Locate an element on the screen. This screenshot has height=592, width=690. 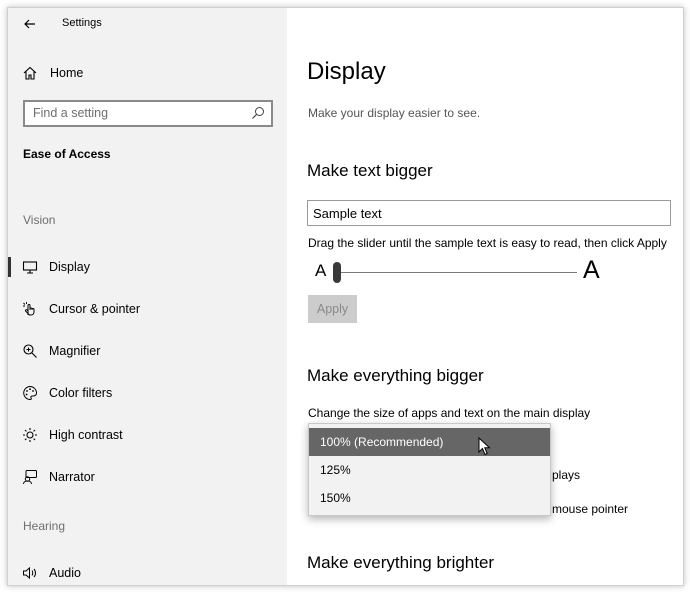
scale-option-100: 100% (Recommended) is located at coordinates (429, 442).